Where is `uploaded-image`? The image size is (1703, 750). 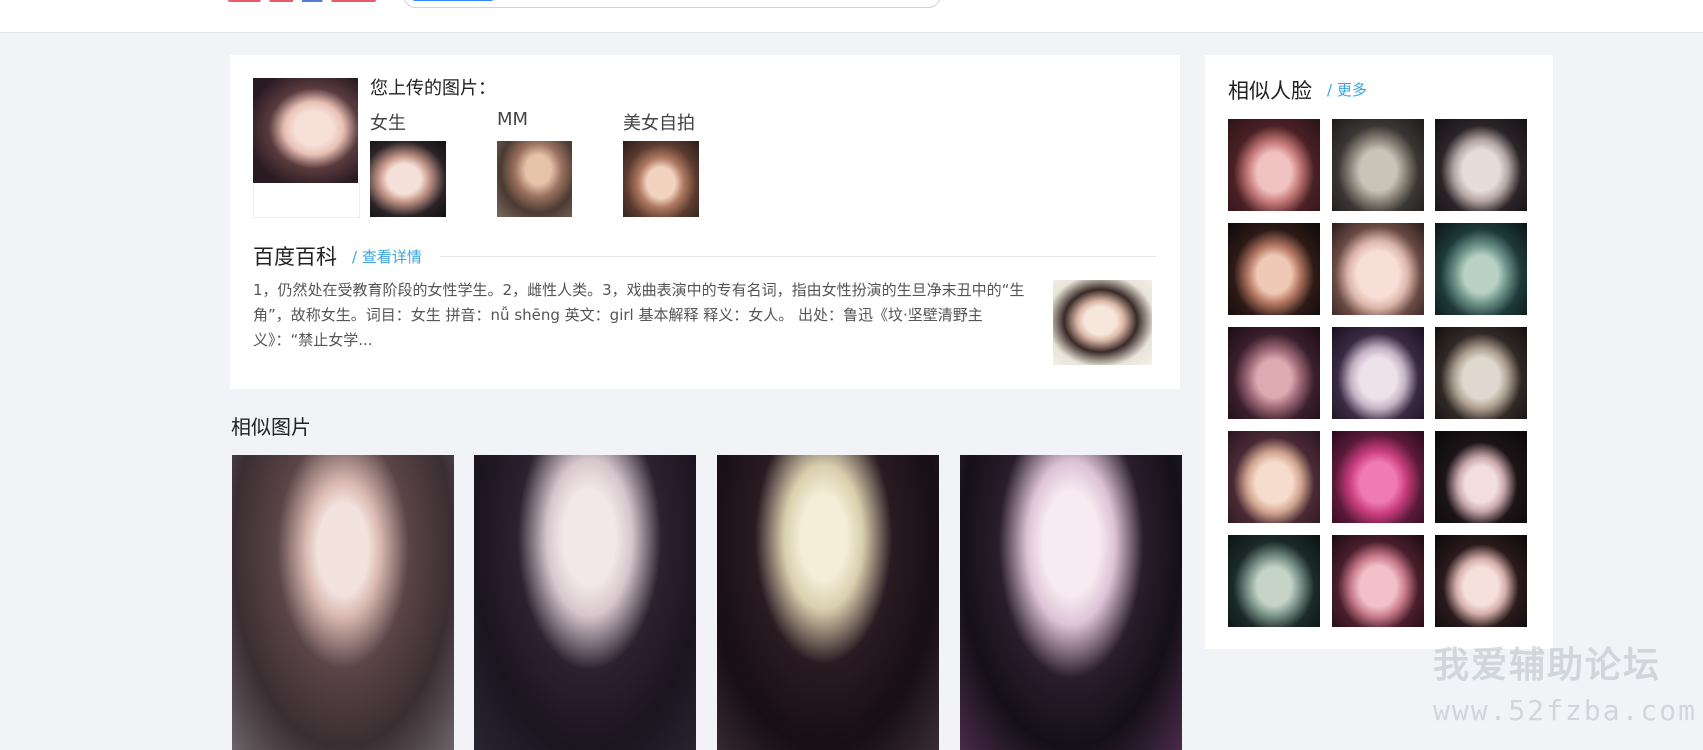
uploaded-image is located at coordinates (305, 130).